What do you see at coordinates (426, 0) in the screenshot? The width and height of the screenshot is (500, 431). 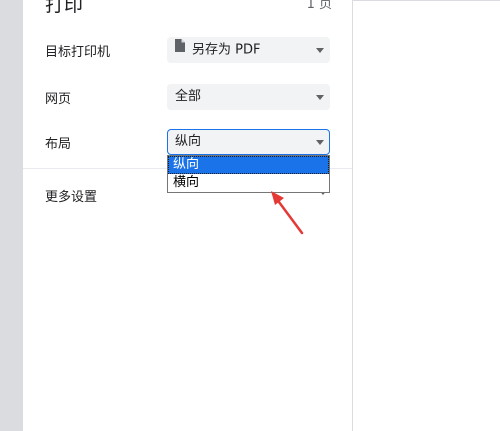 I see `preview-top-border` at bounding box center [426, 0].